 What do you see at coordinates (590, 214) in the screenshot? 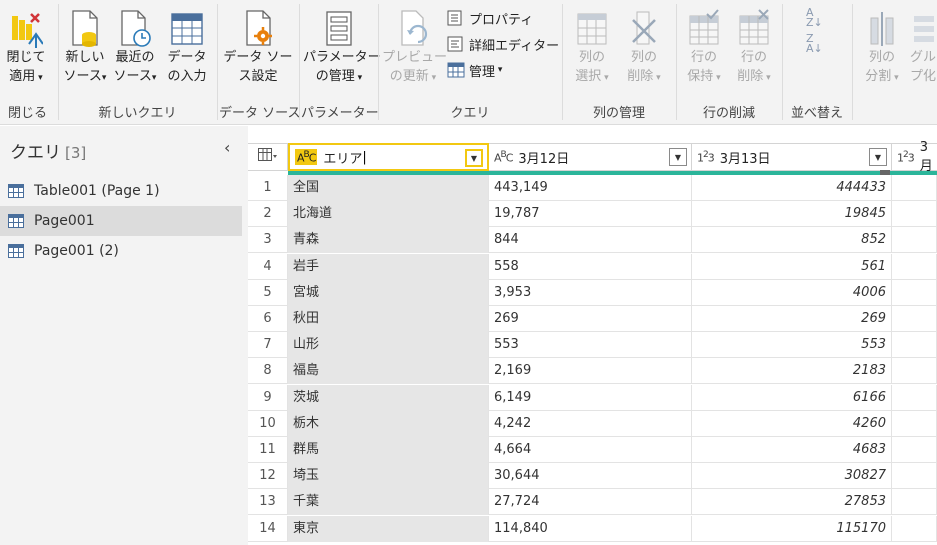
I see `cell-mar12: 19,787` at bounding box center [590, 214].